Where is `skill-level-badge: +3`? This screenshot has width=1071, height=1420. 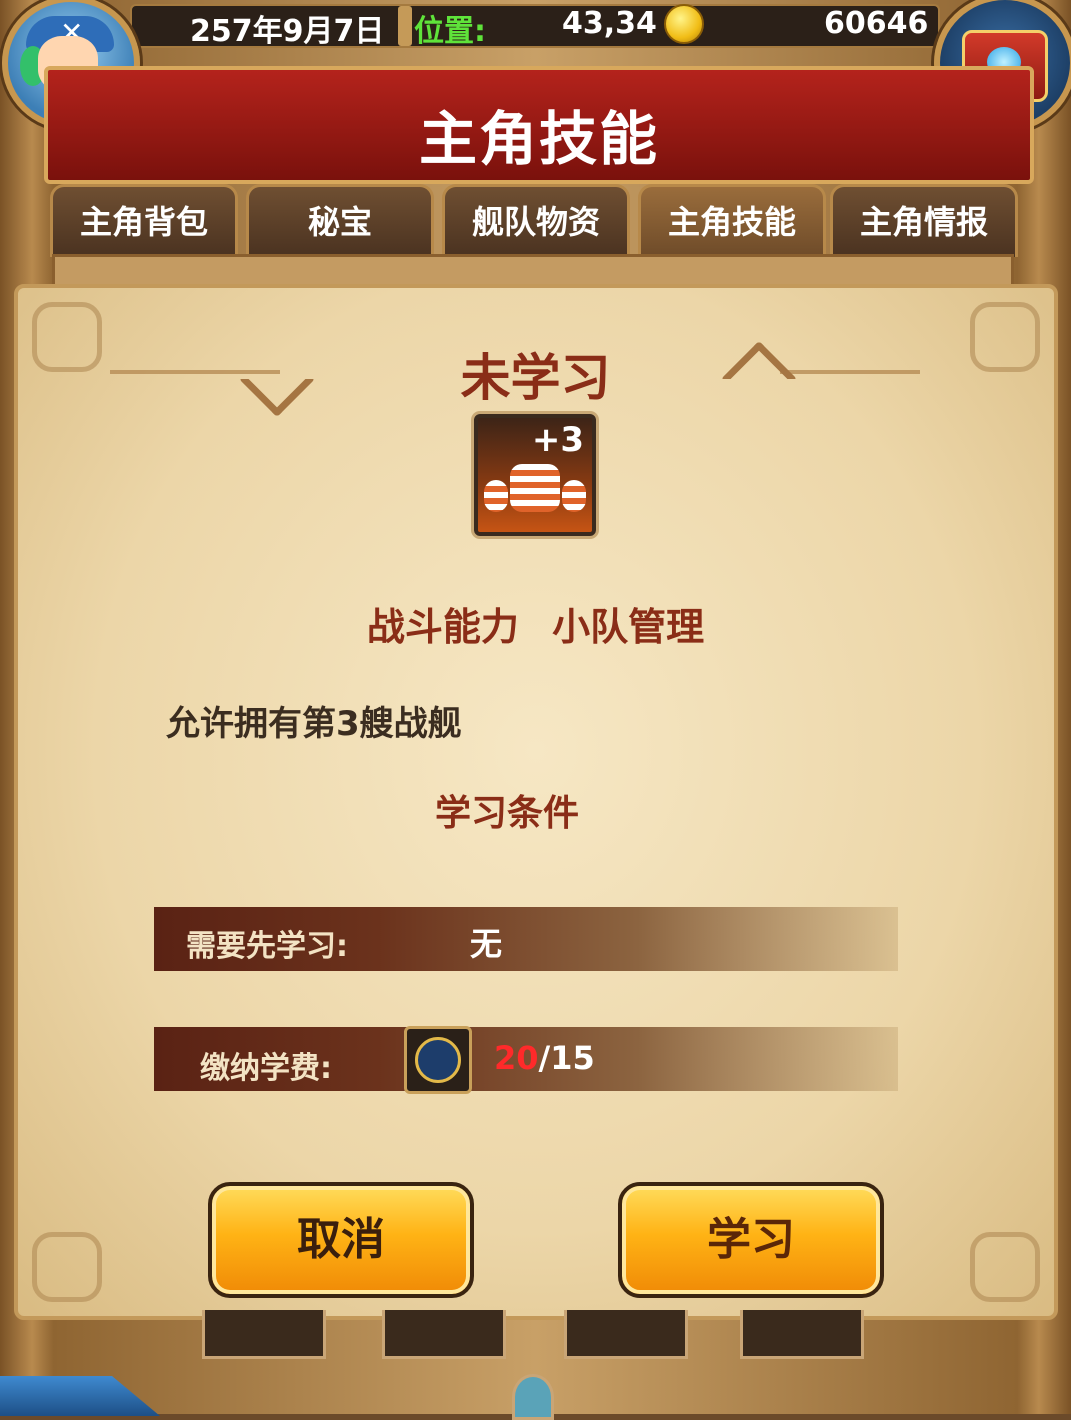
skill-level-badge: +3 is located at coordinates (557, 440).